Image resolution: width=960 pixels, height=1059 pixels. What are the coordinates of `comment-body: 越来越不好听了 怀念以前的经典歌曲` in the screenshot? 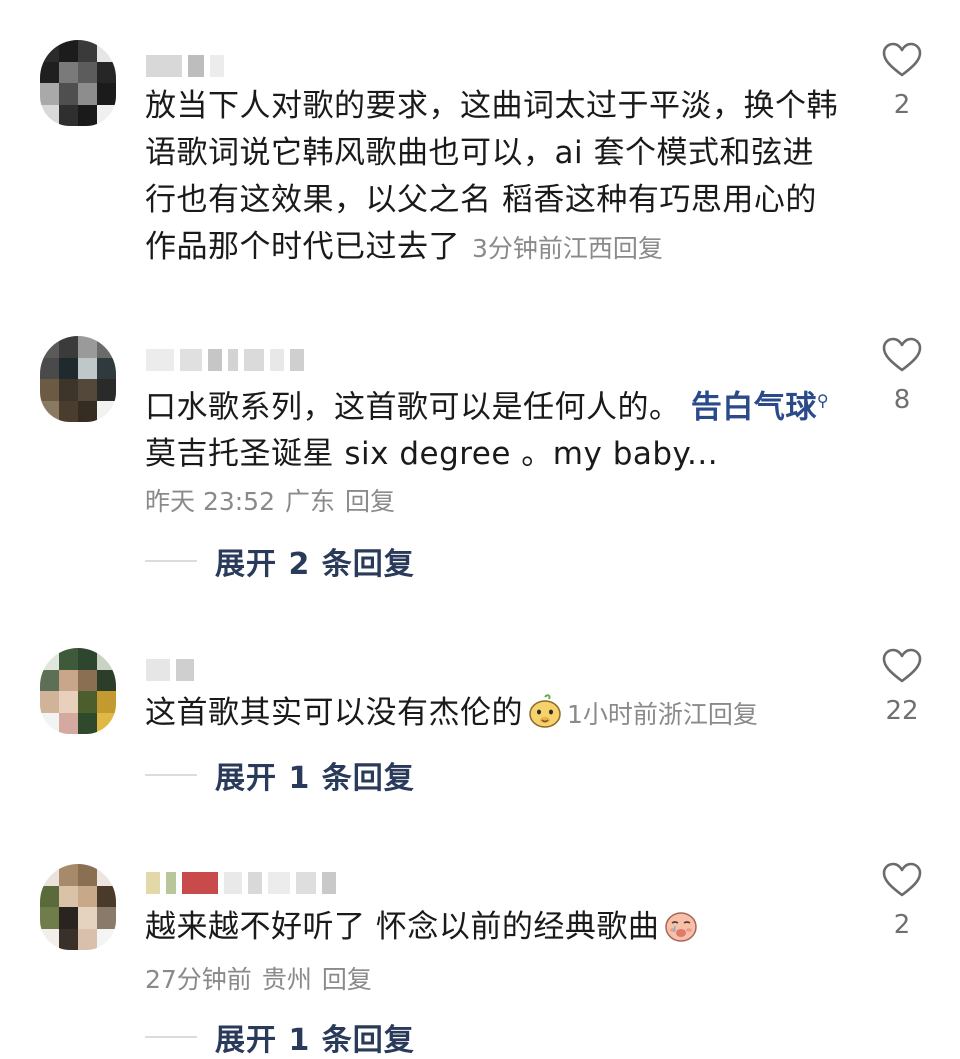 It's located at (495, 927).